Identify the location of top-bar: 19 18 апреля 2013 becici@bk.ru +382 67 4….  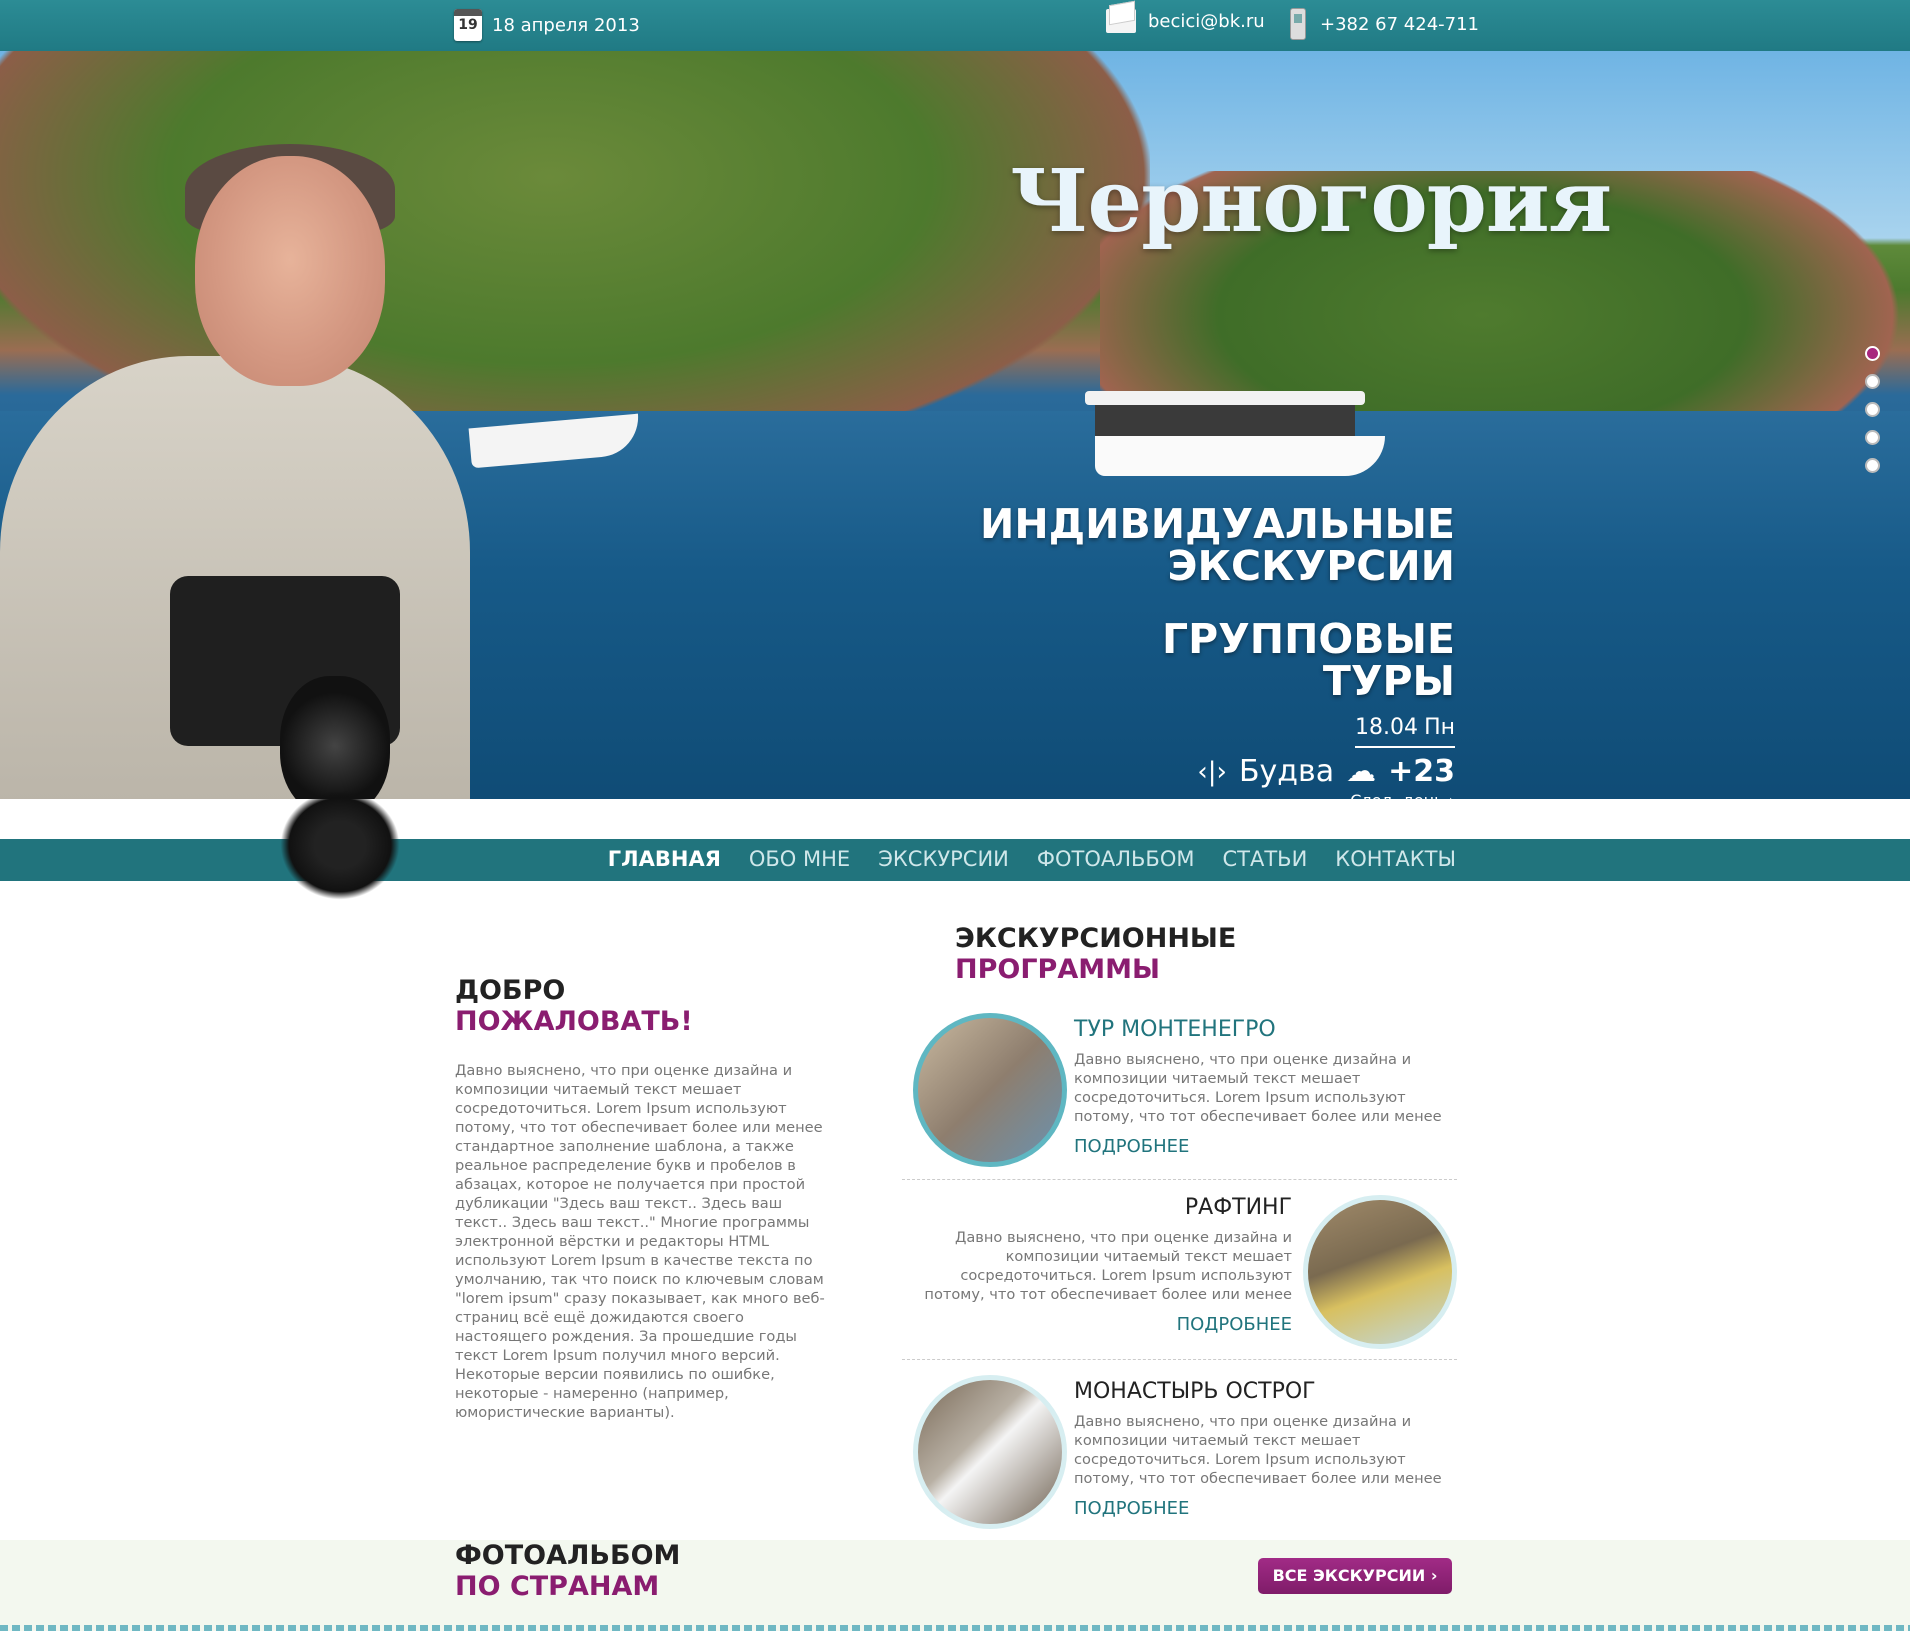
(955, 26).